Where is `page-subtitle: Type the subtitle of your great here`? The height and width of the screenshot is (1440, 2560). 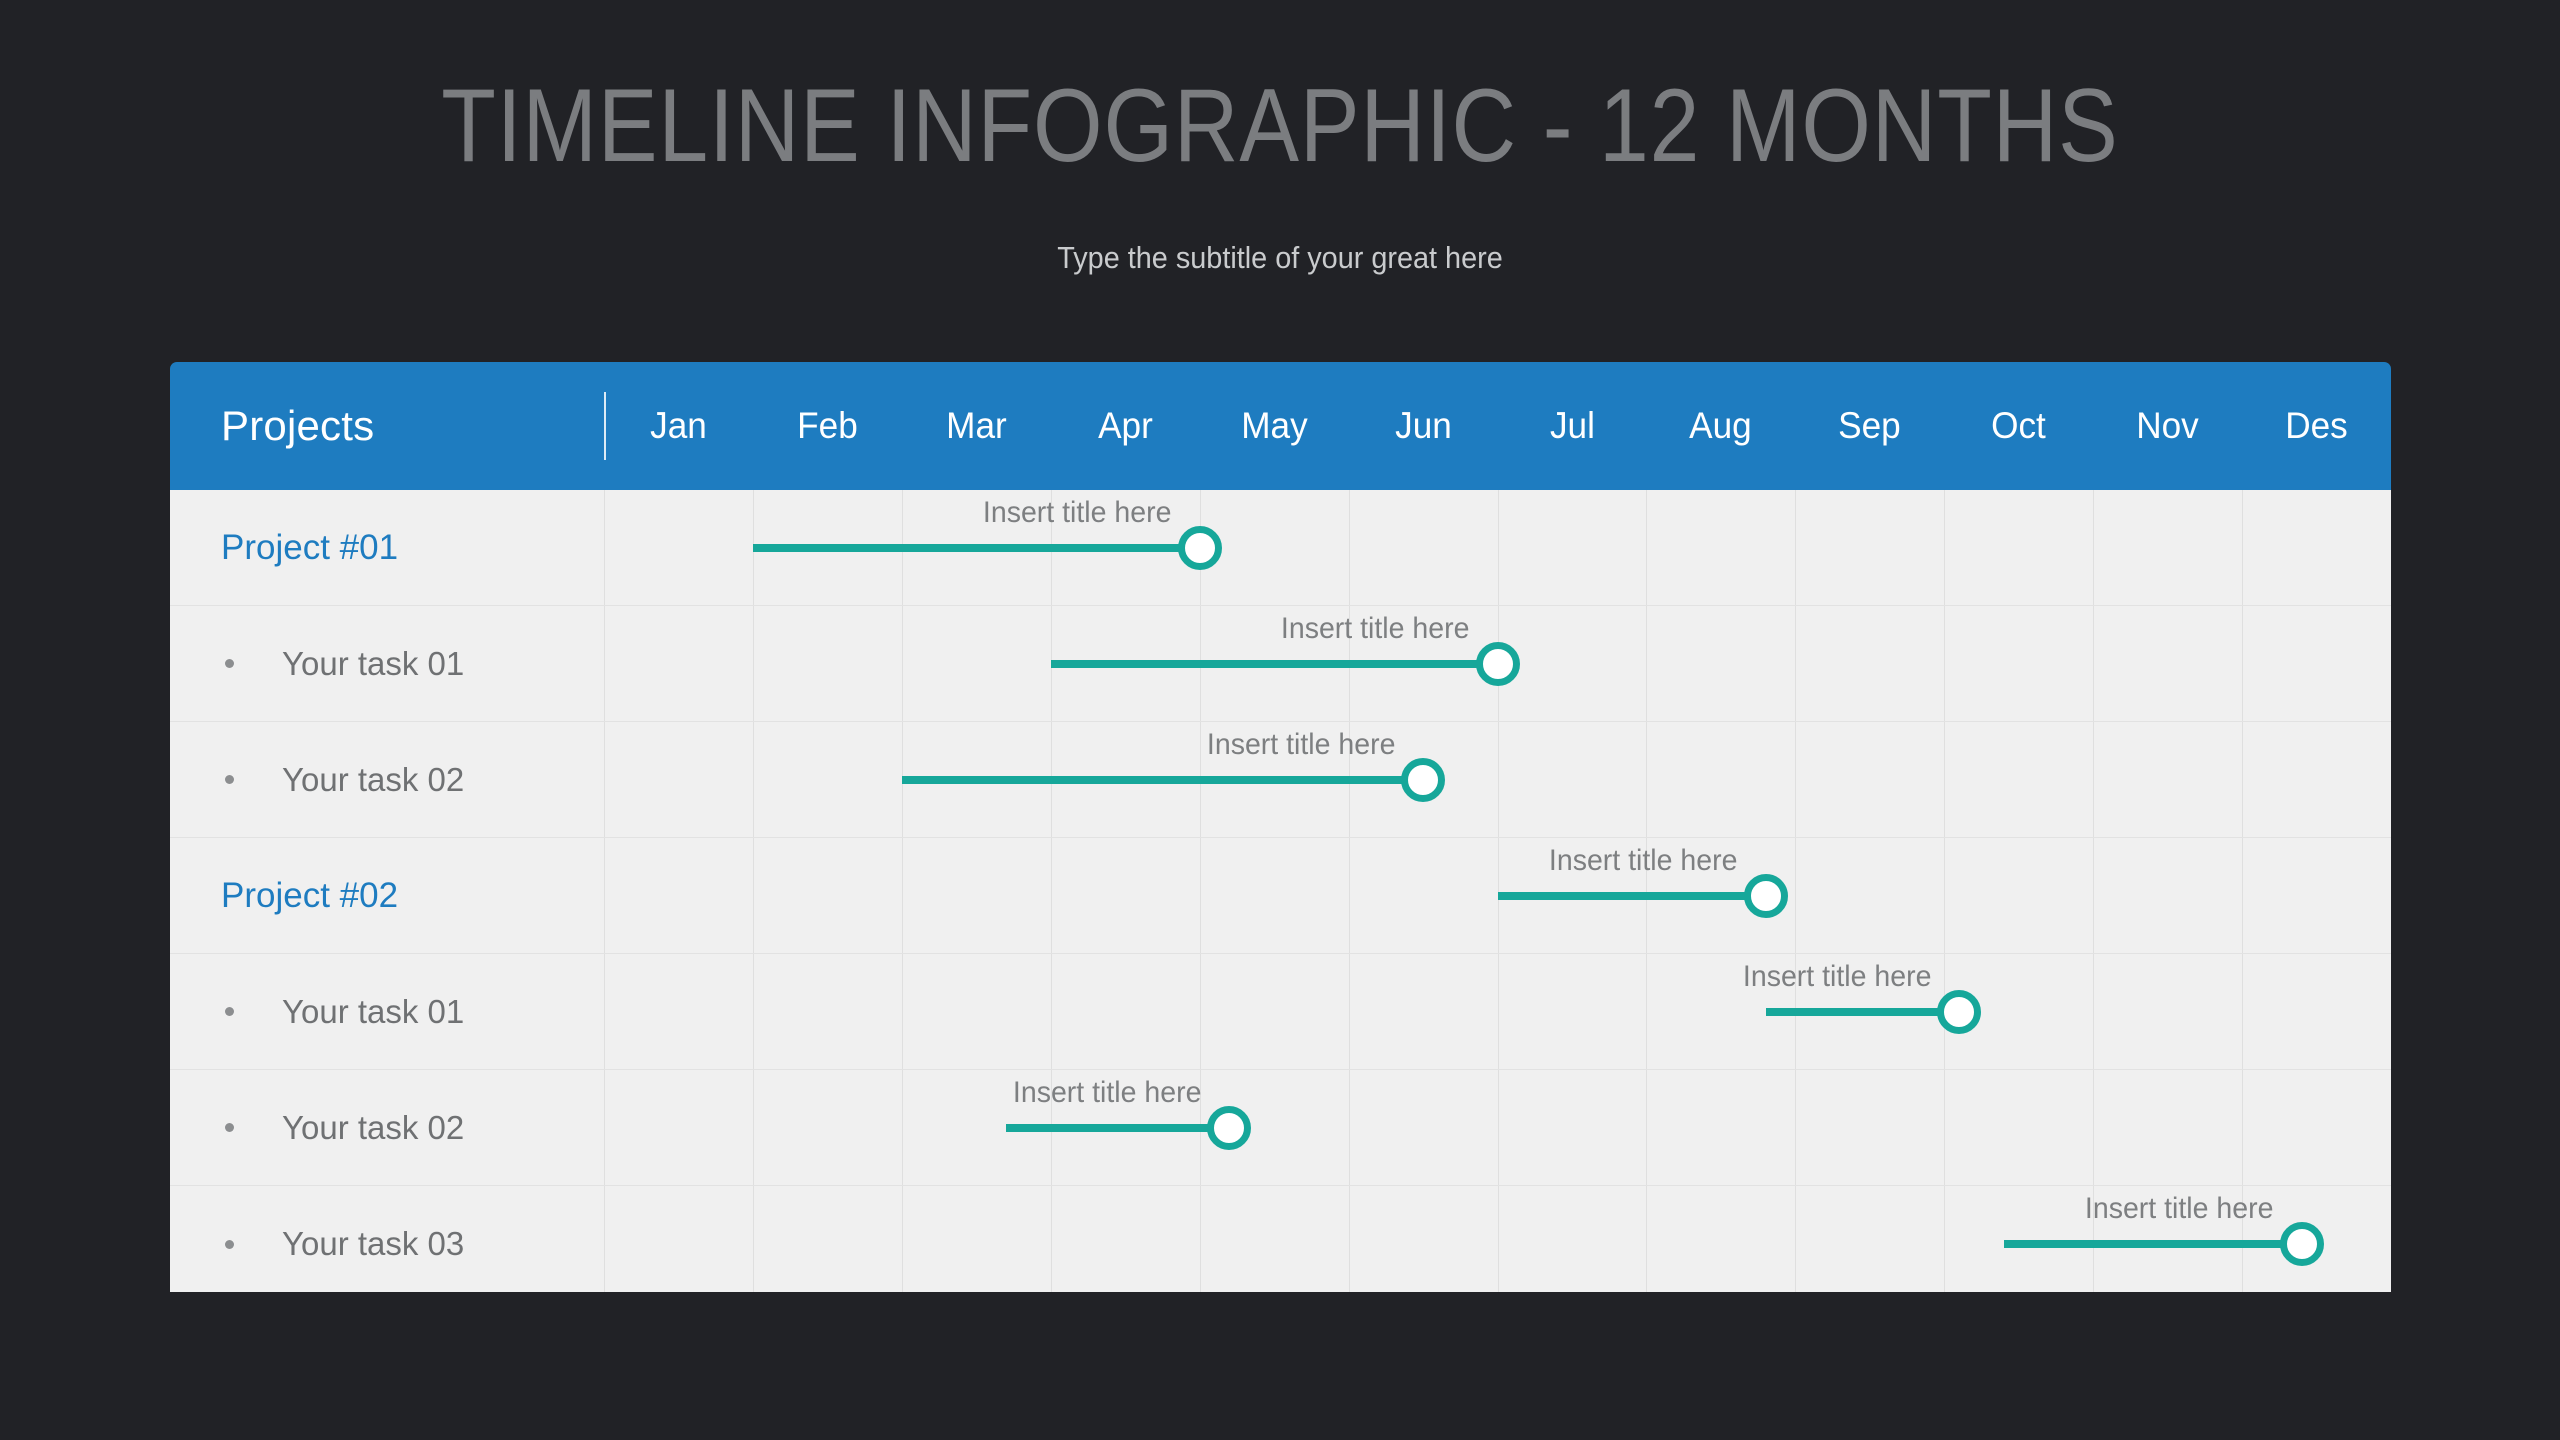 page-subtitle: Type the subtitle of your great here is located at coordinates (1280, 257).